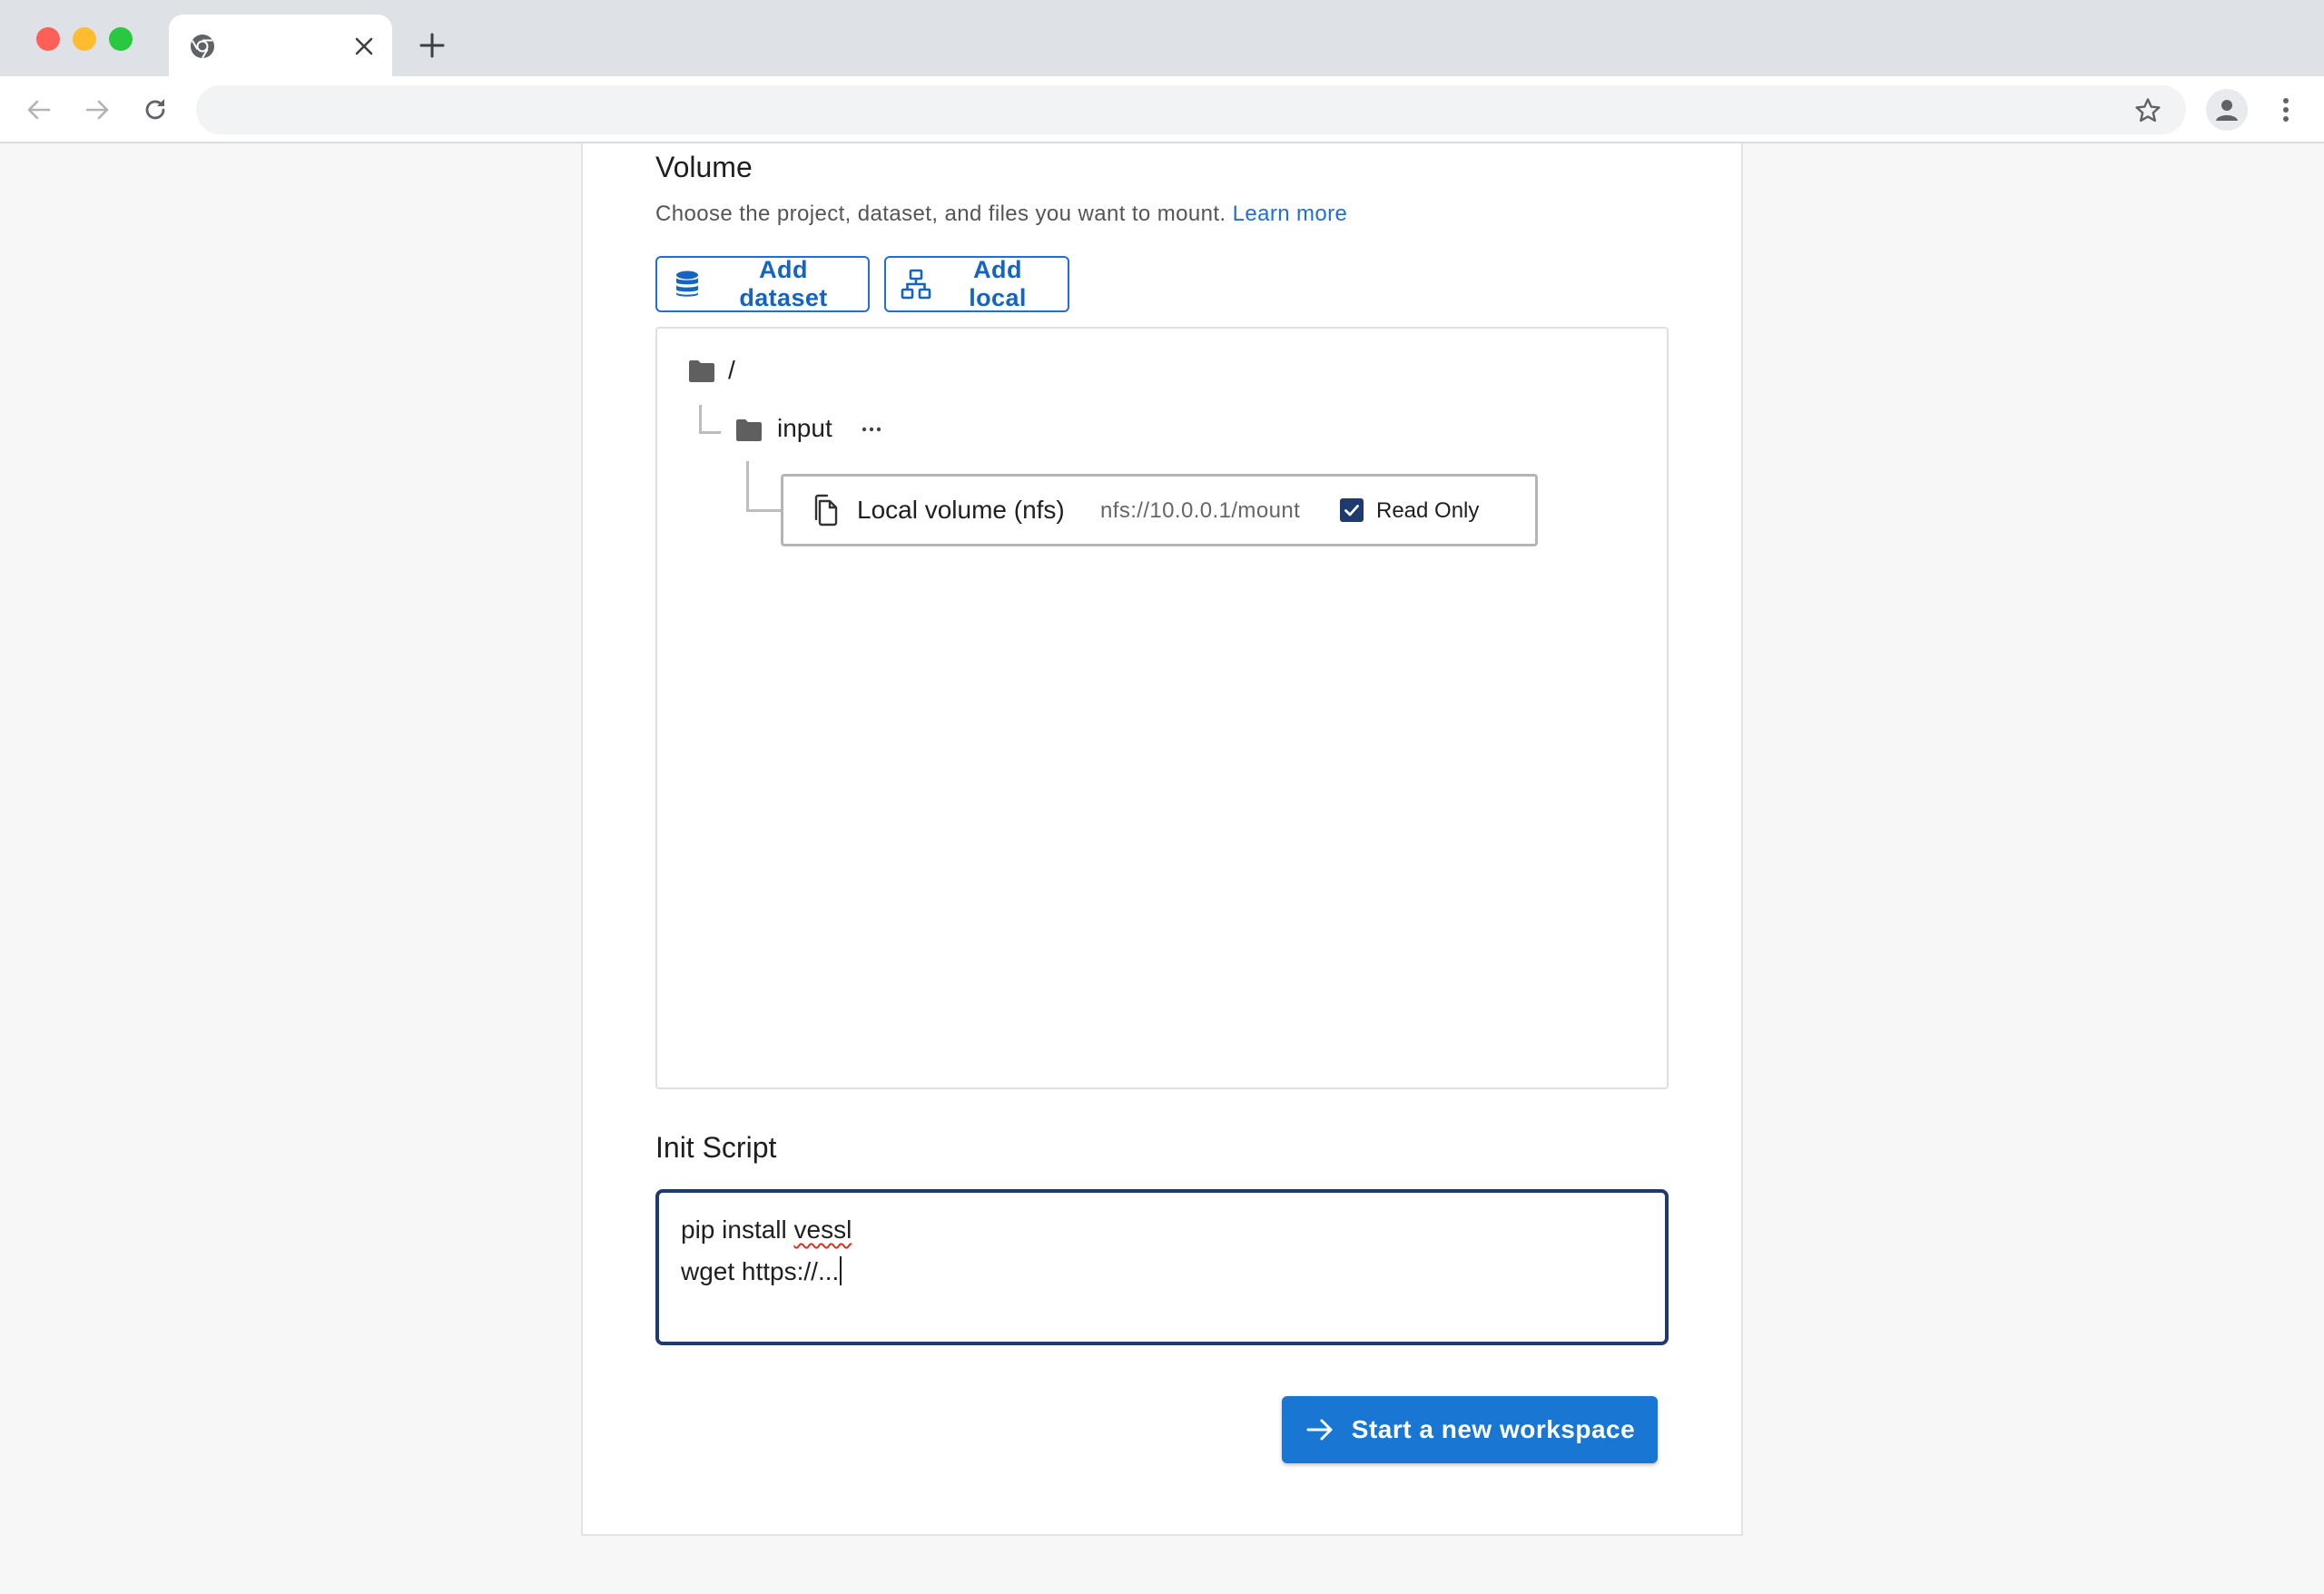 The image size is (2324, 1594). I want to click on window-minimize-button, so click(84, 39).